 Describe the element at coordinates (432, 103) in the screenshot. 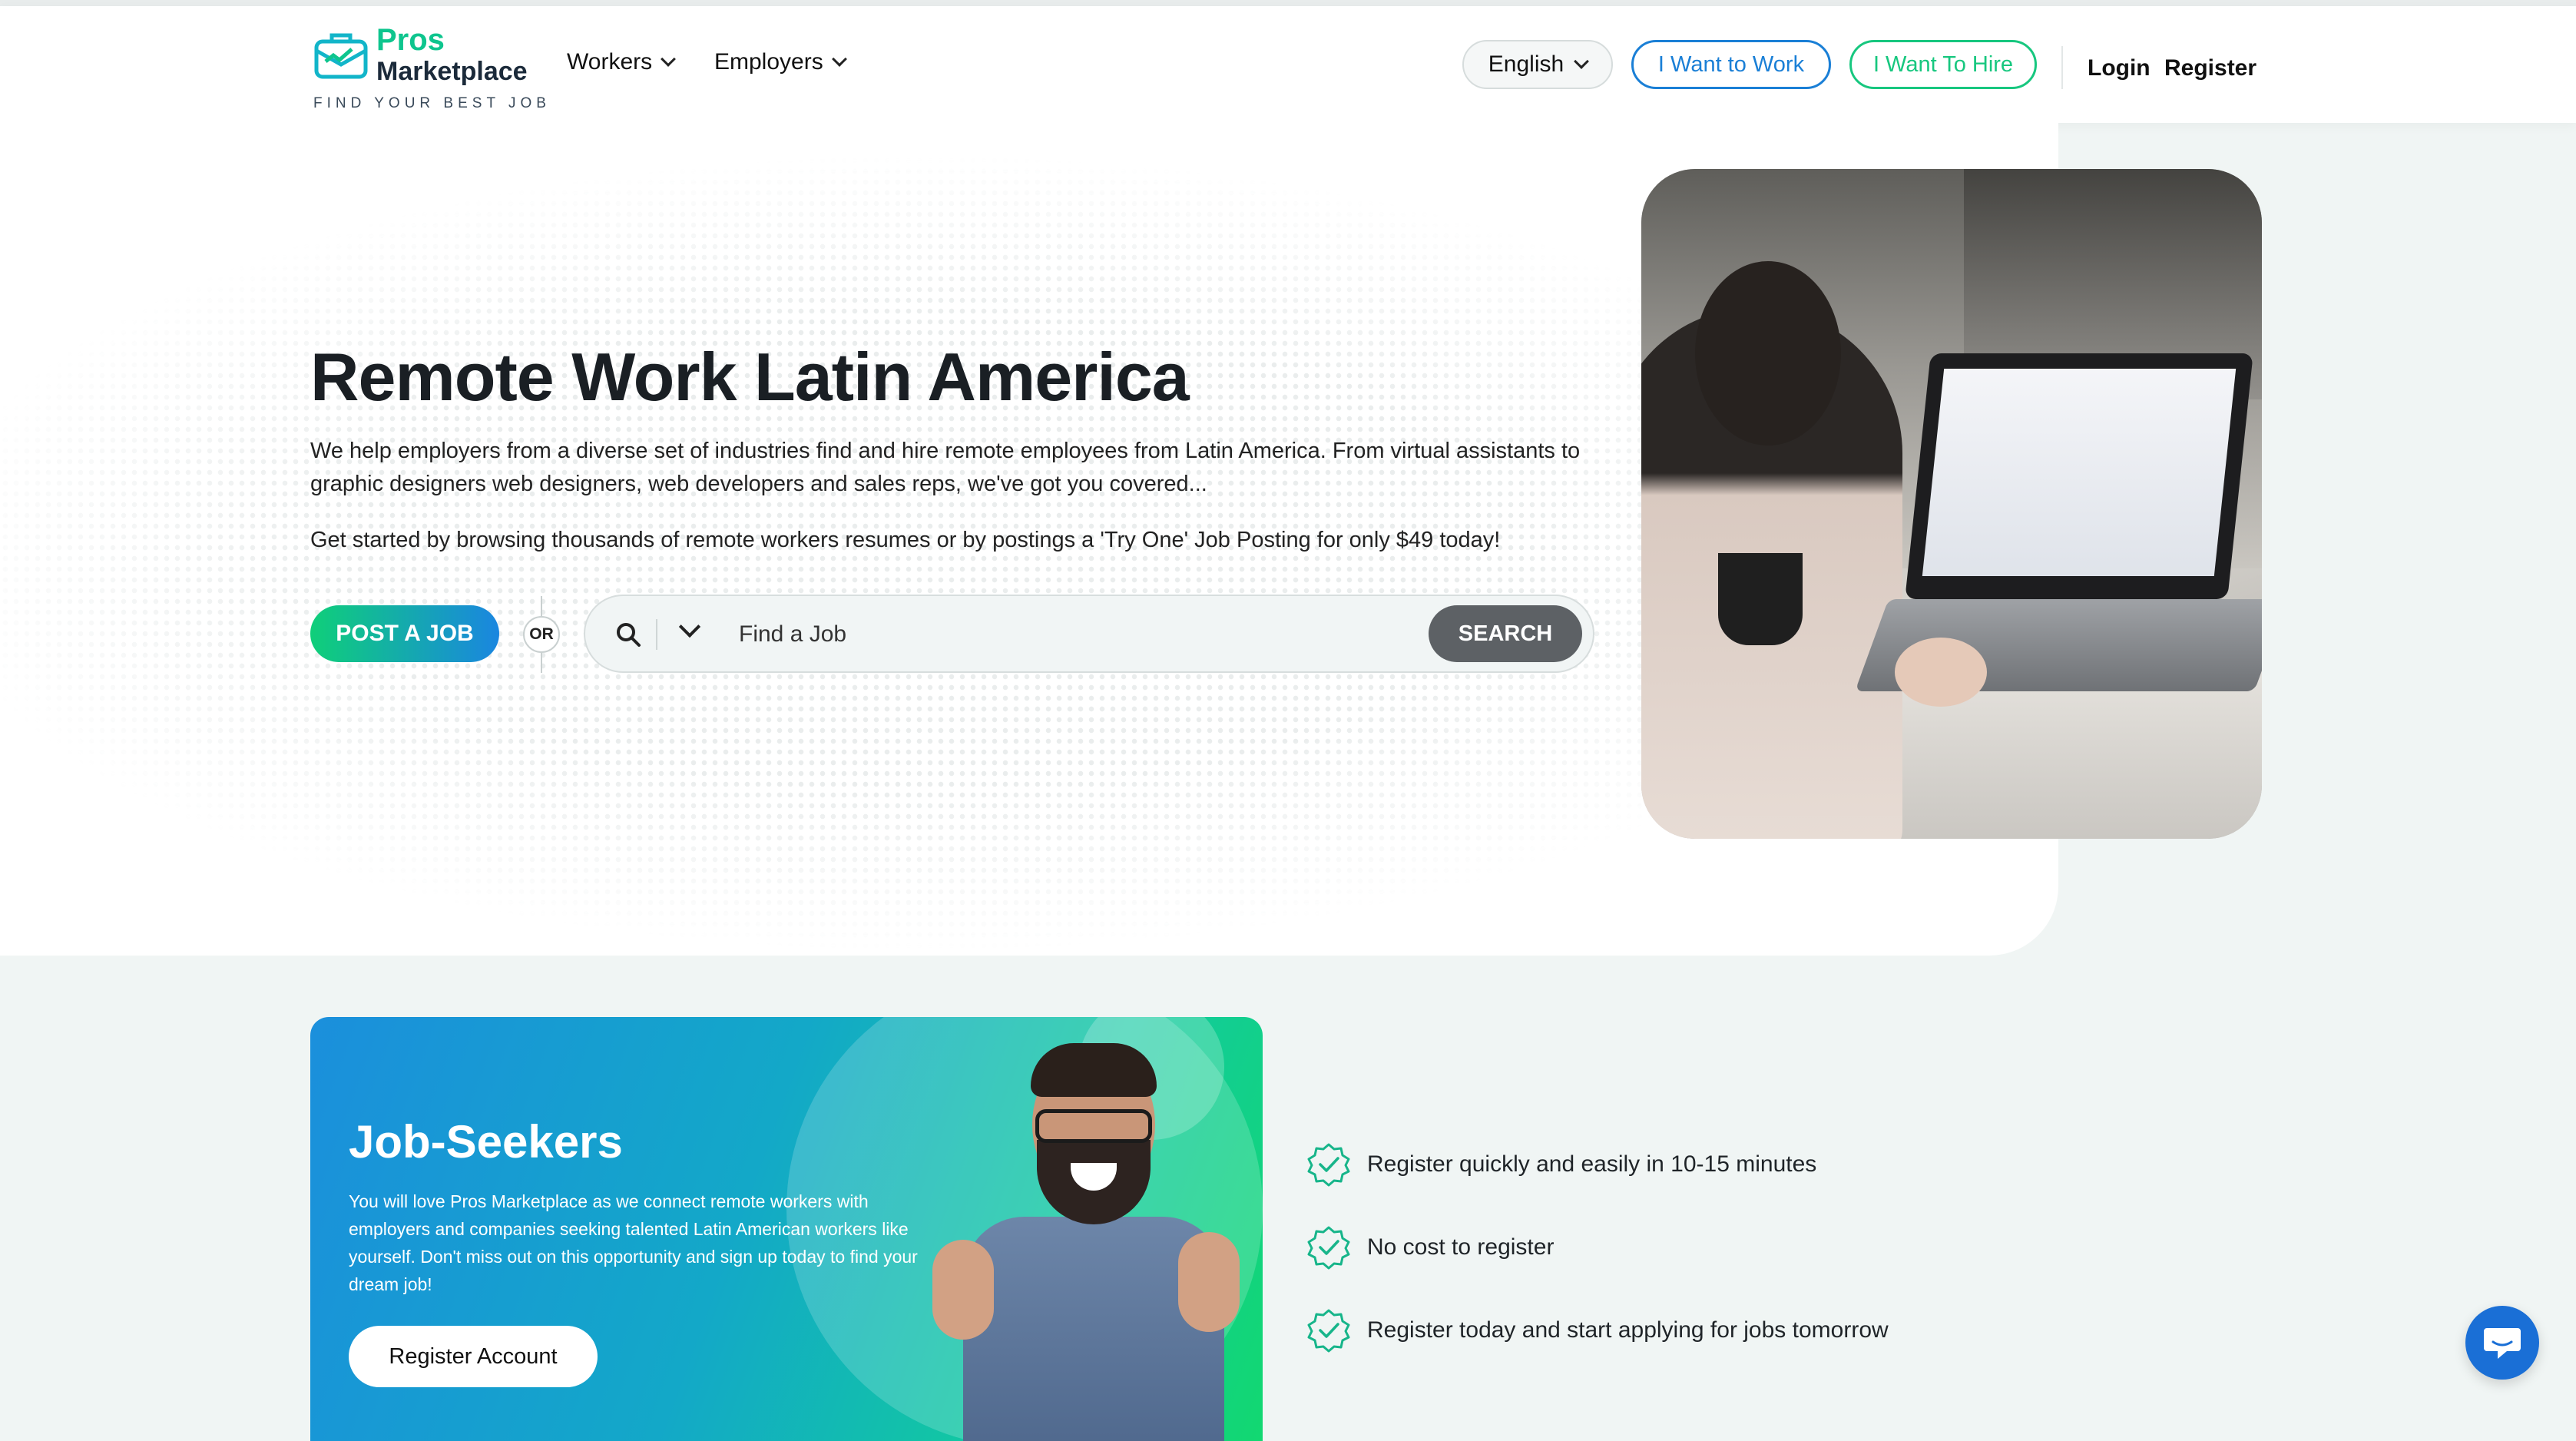

I see `logo-tagline: FIND YOUR BEST JOB` at that location.